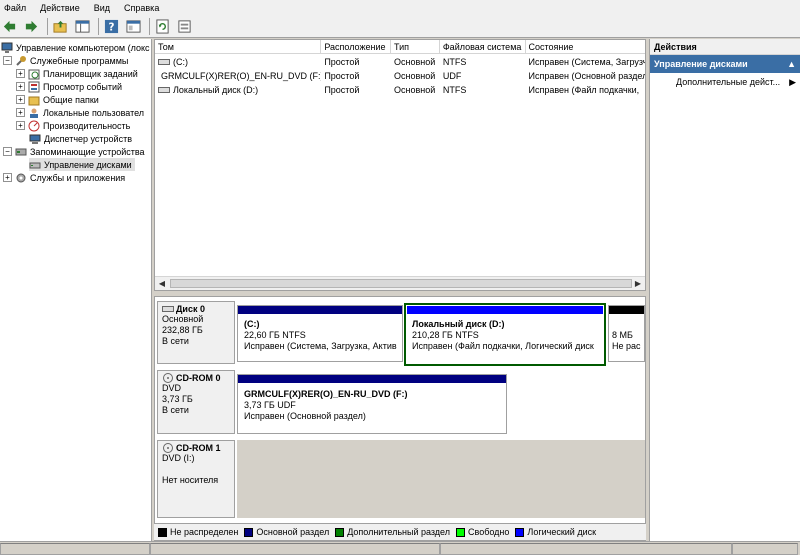 The image size is (800, 555). I want to click on disk-management-icon, so click(35, 165).